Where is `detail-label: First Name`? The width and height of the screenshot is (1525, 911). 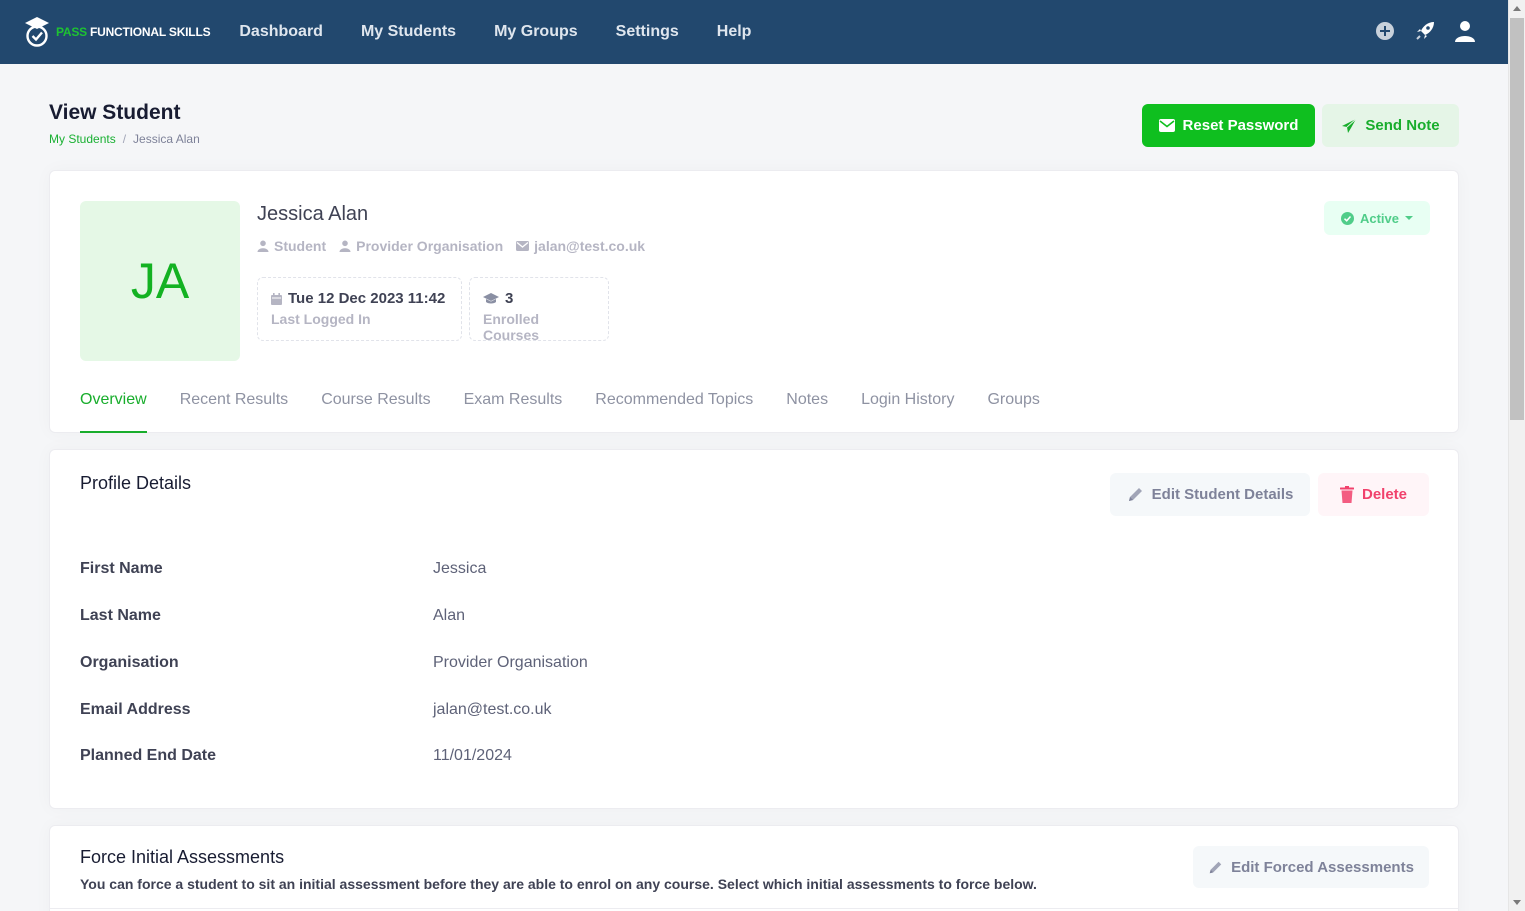
detail-label: First Name is located at coordinates (121, 568).